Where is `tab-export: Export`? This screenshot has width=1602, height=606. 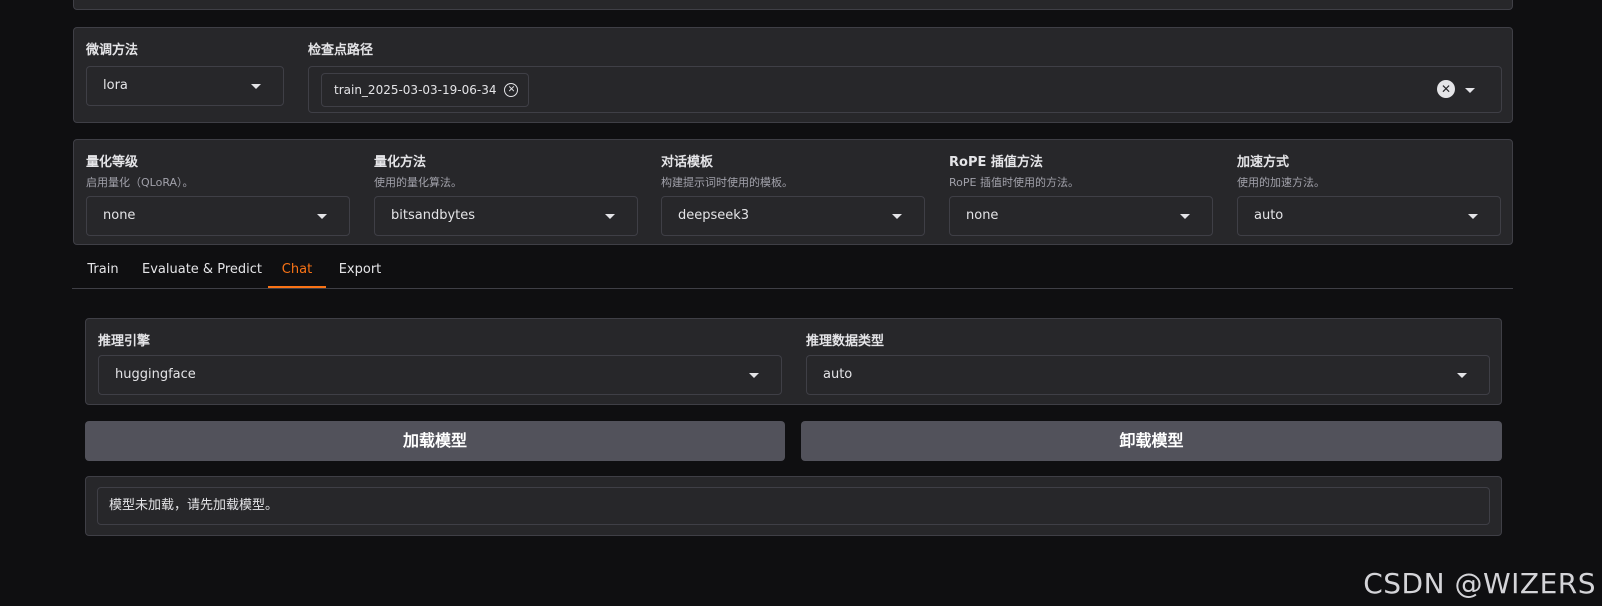
tab-export: Export is located at coordinates (360, 275).